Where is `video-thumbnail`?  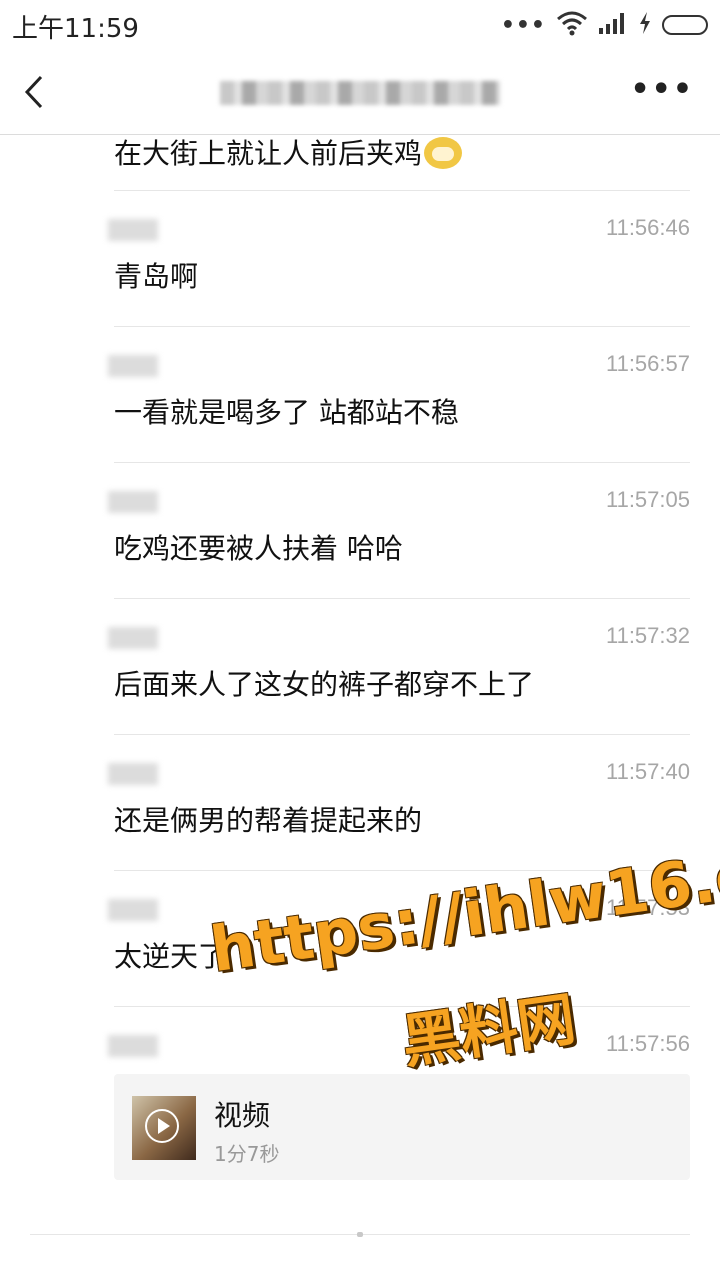
video-thumbnail is located at coordinates (164, 1128).